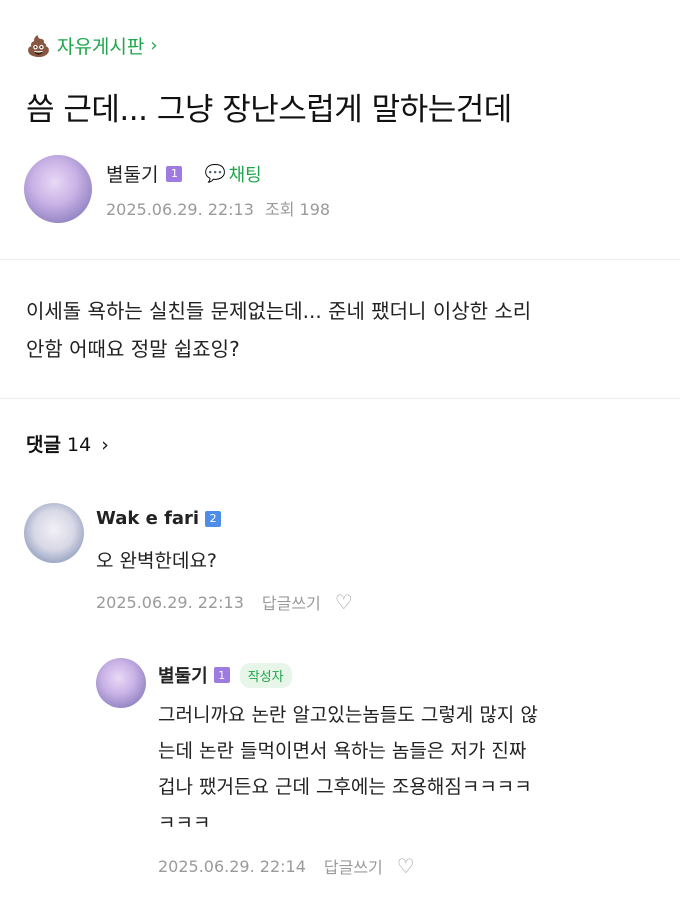 The image size is (680, 908). I want to click on comment-text-line: 그러니까요 논란 알고있는놈들도 그렇게 많지 않, so click(348, 715).